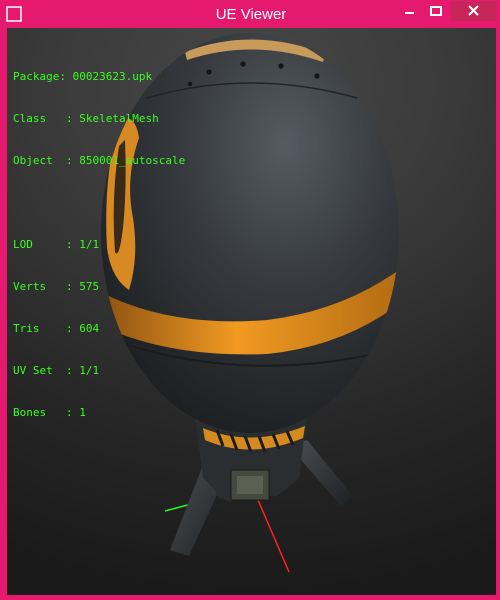 This screenshot has width=500, height=600. Describe the element at coordinates (250, 14) in the screenshot. I see `title-bar: UE Viewer` at that location.